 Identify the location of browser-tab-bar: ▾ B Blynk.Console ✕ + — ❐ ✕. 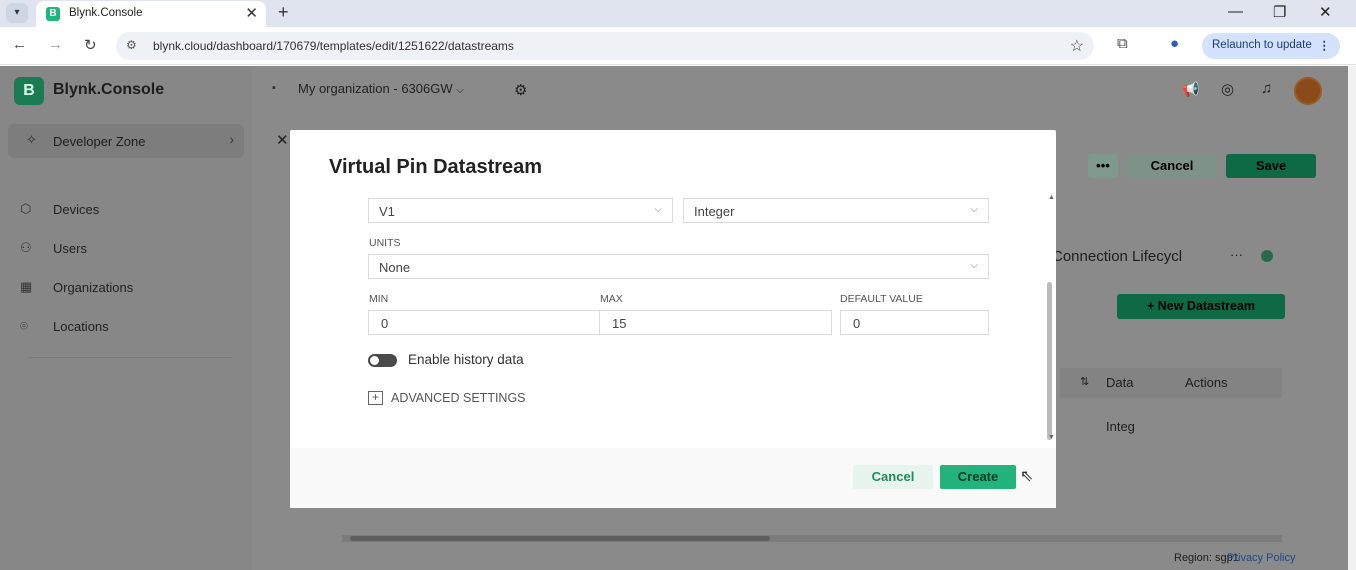
(678, 13).